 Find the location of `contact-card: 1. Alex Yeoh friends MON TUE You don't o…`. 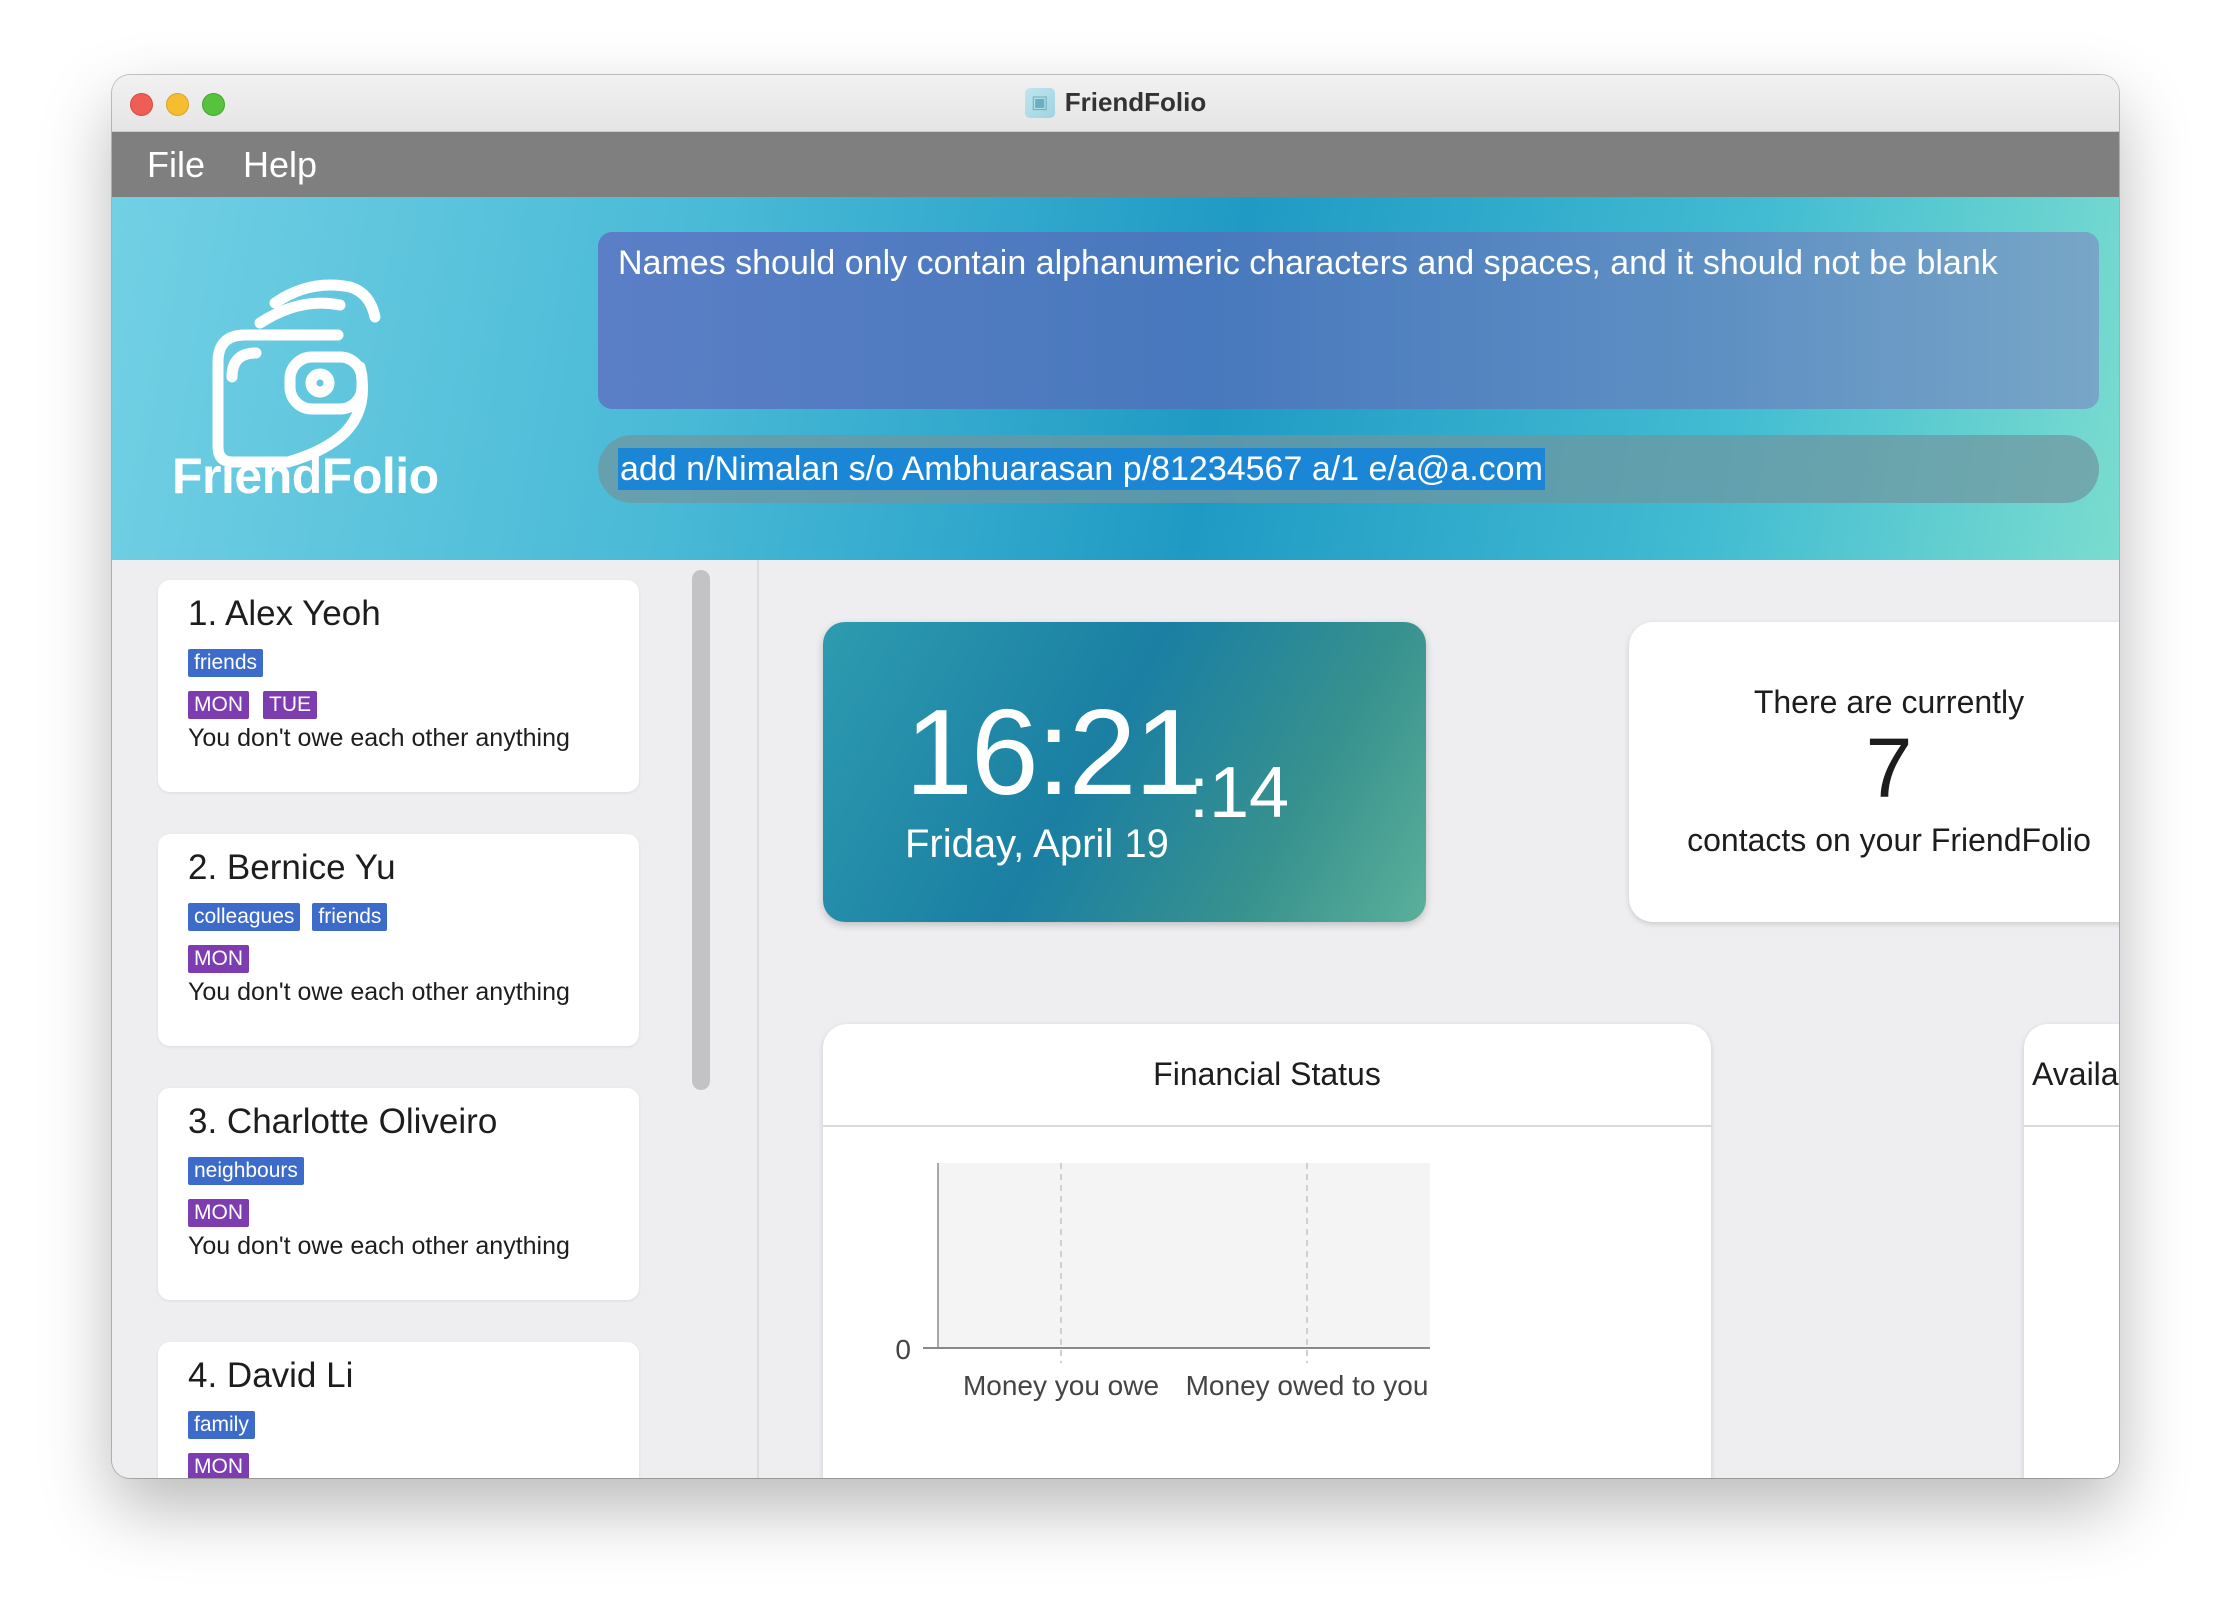

contact-card: 1. Alex Yeoh friends MON TUE You don't o… is located at coordinates (398, 686).